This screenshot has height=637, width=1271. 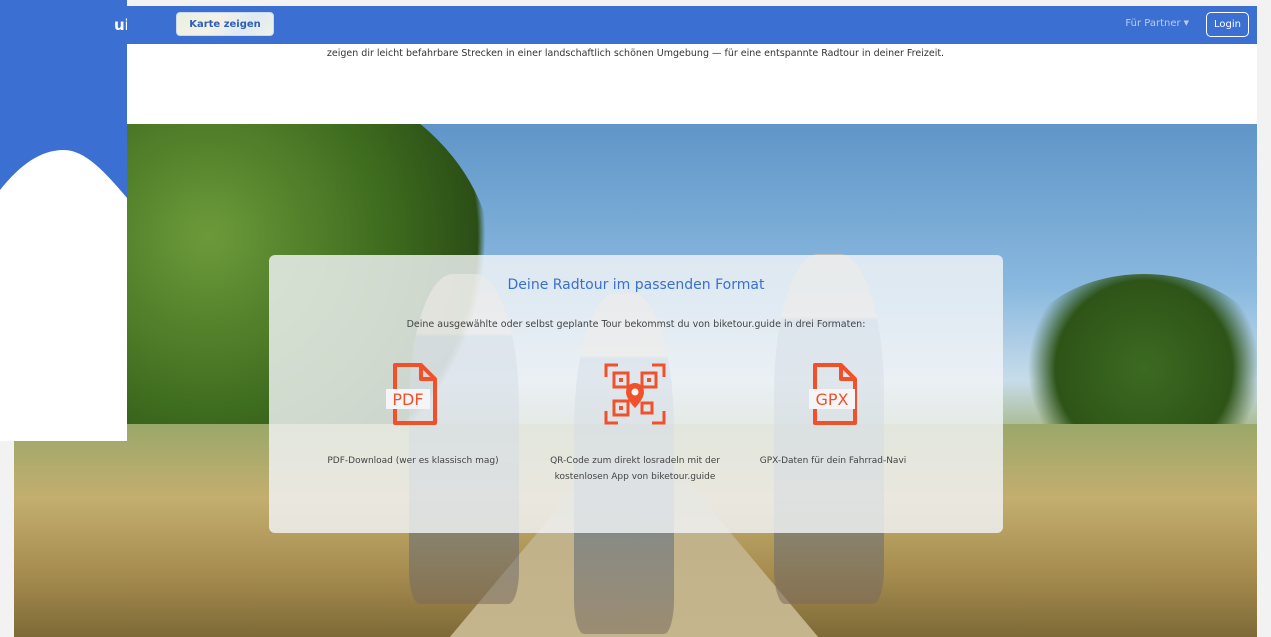 What do you see at coordinates (635, 461) in the screenshot?
I see `format-qr-caption-line1: QR-Code zum direkt losradeln mit der` at bounding box center [635, 461].